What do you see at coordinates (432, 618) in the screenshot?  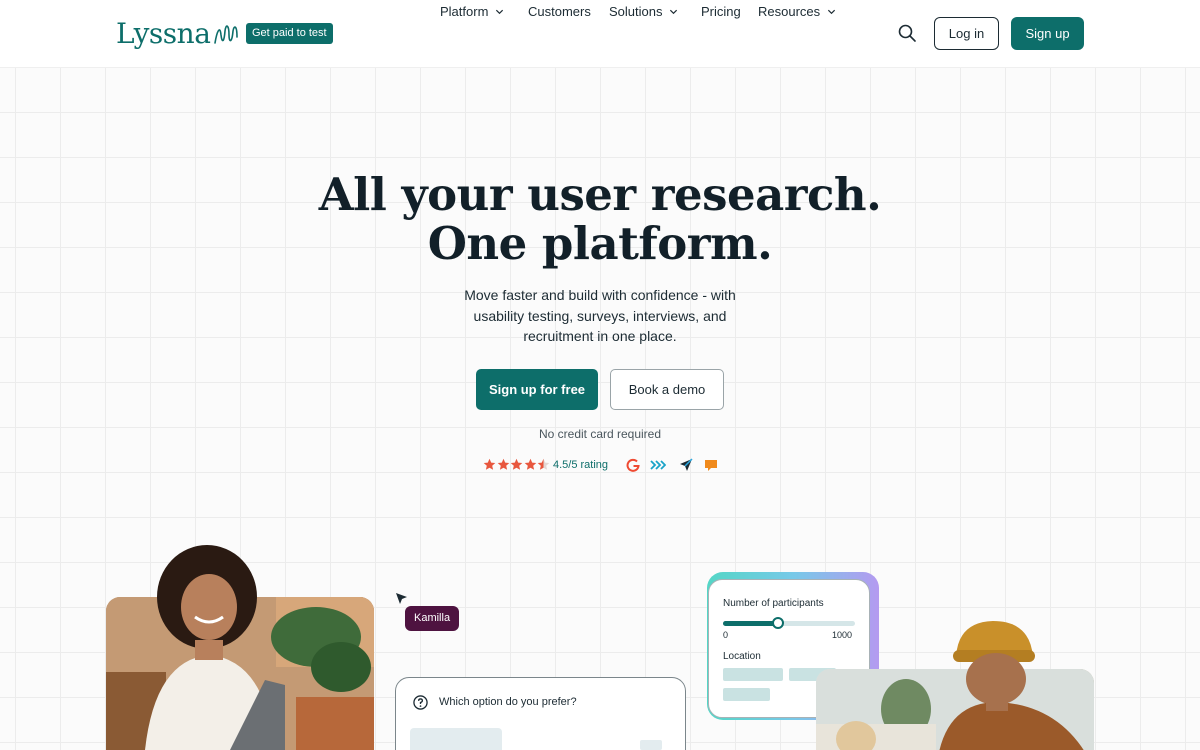 I see `collaborator-cursor-label: Kamilla` at bounding box center [432, 618].